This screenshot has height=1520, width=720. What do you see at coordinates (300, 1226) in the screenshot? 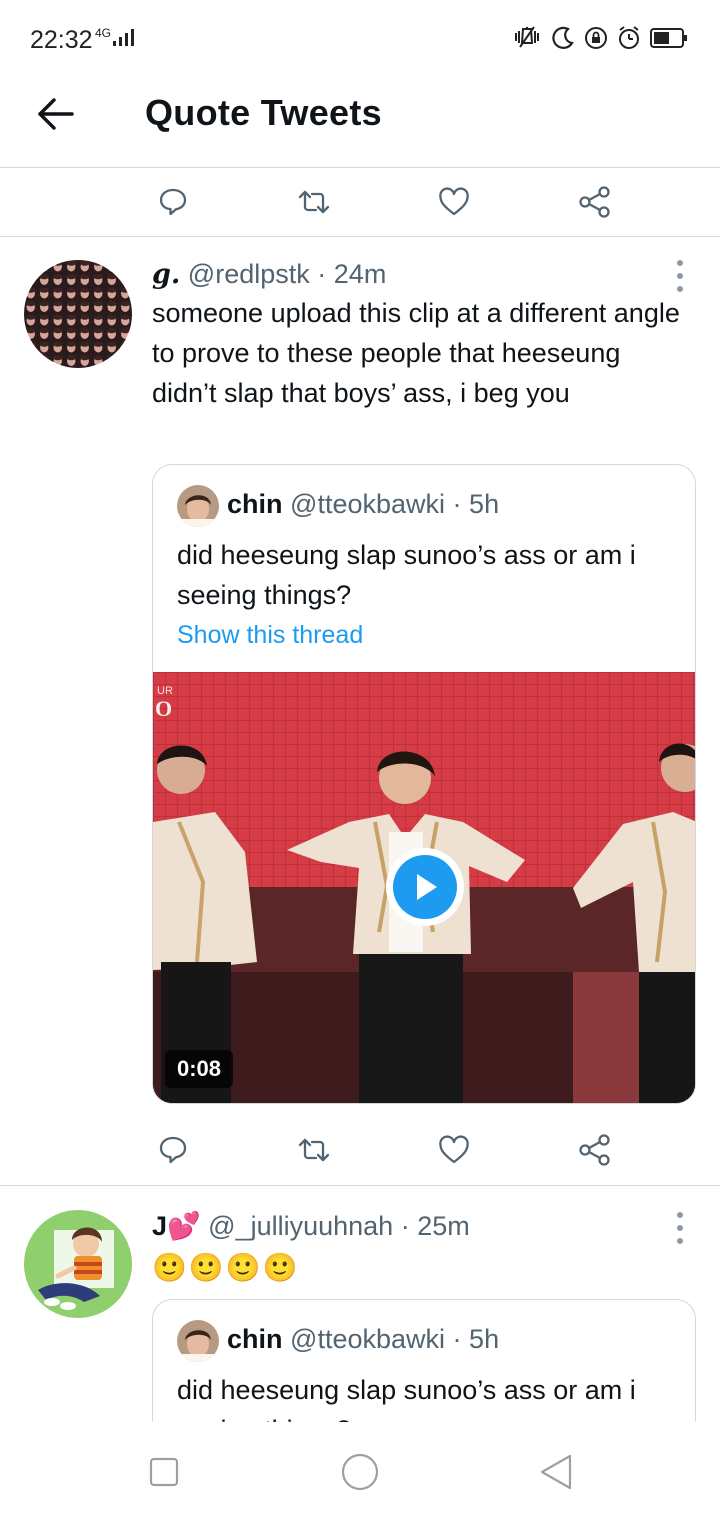
I see `handle: @_julliyuuhnah` at bounding box center [300, 1226].